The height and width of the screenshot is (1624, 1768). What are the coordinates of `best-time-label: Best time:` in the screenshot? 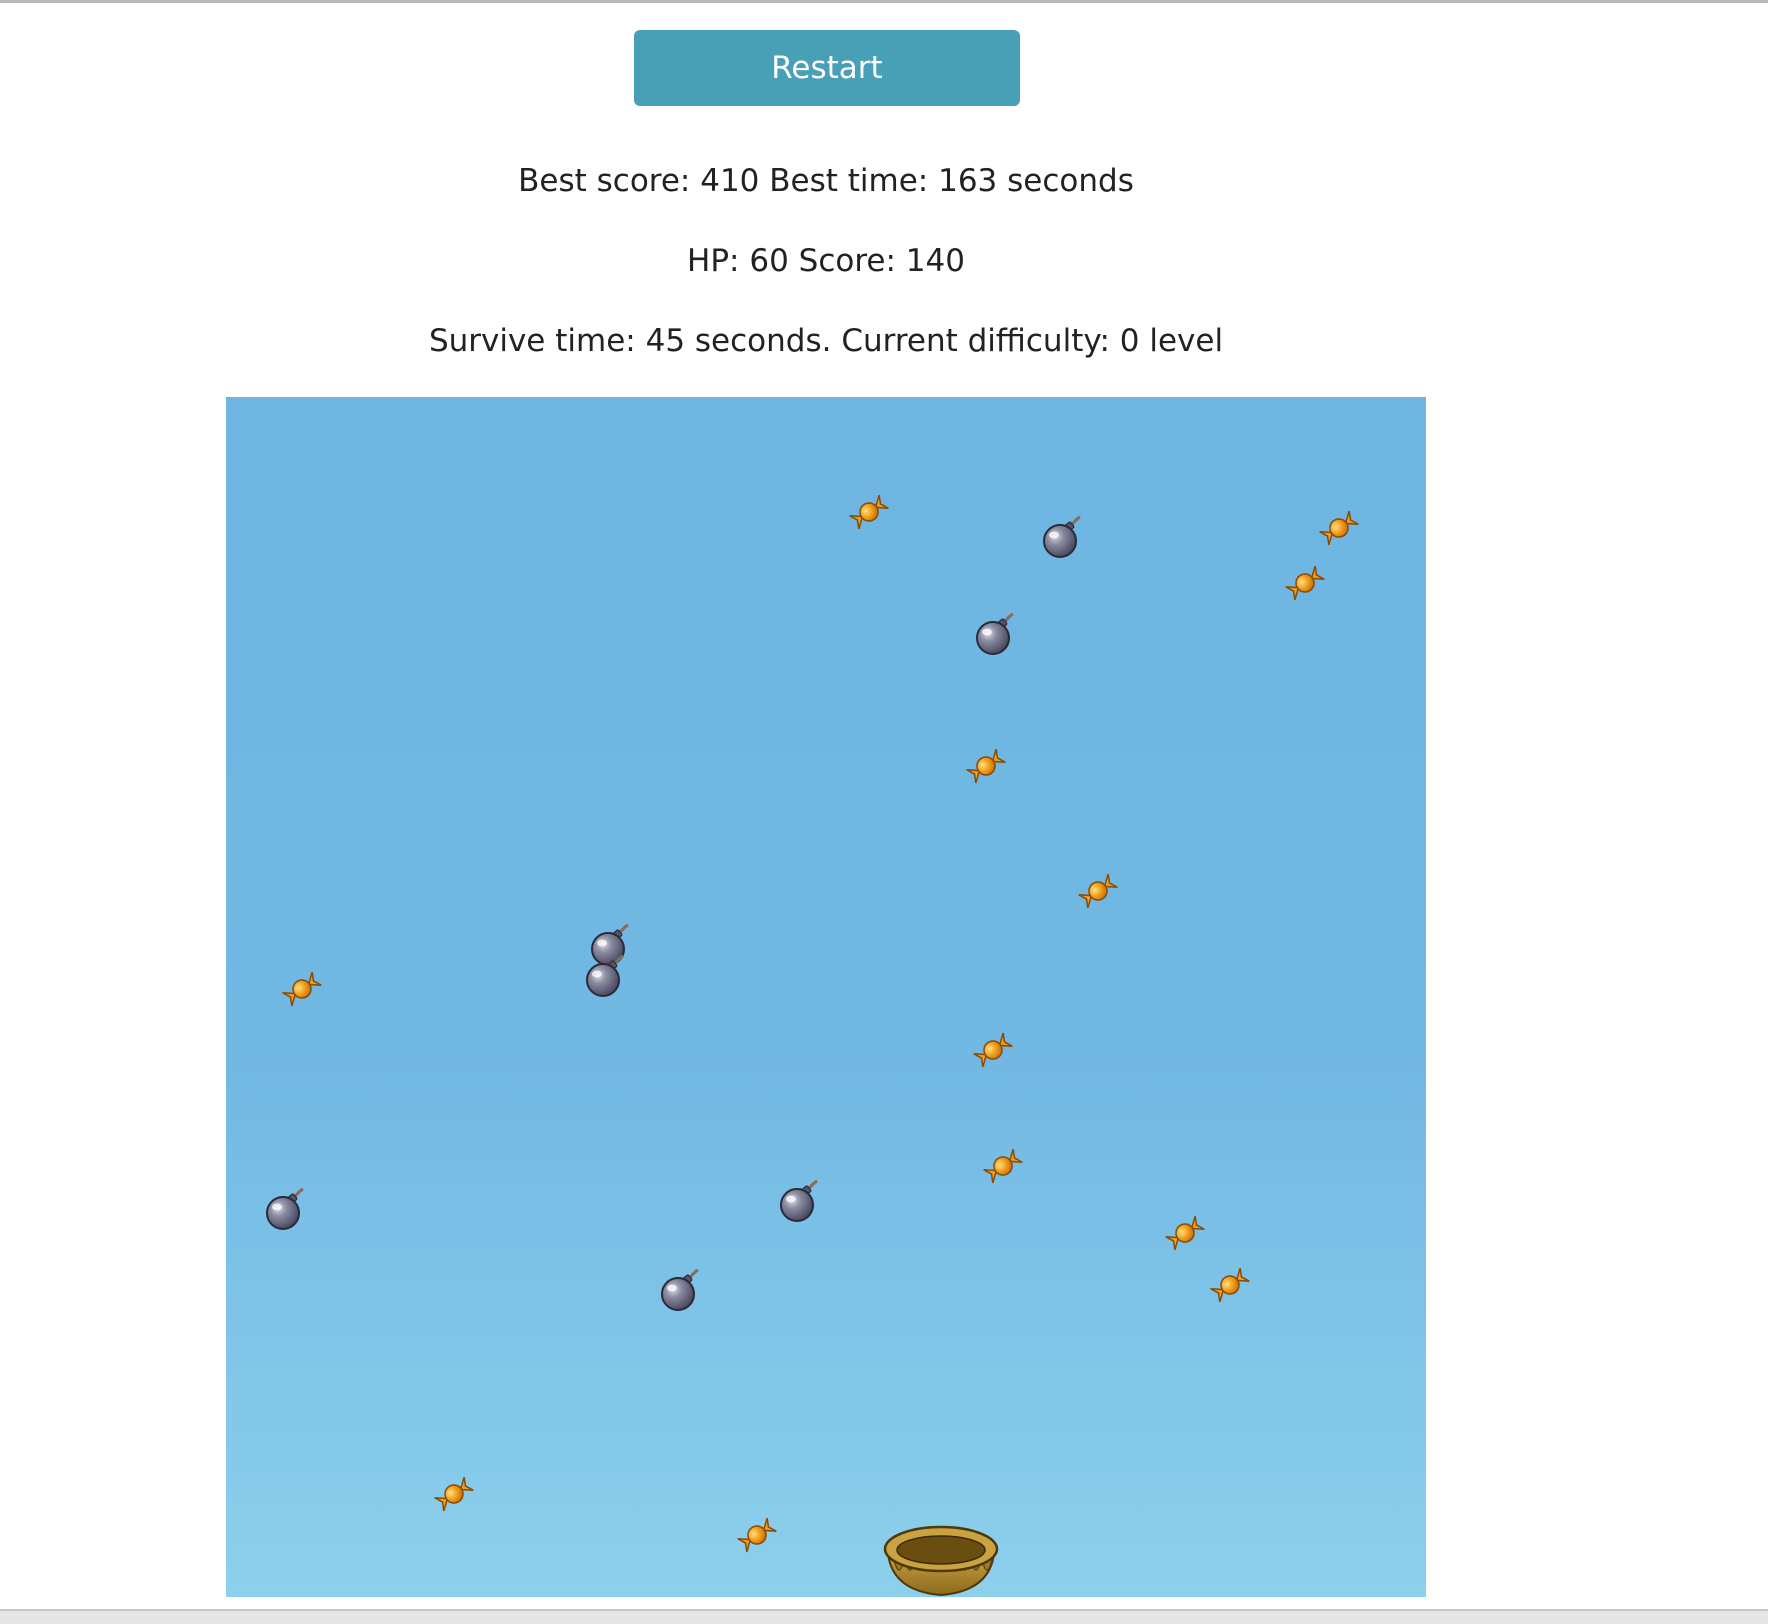 It's located at (849, 181).